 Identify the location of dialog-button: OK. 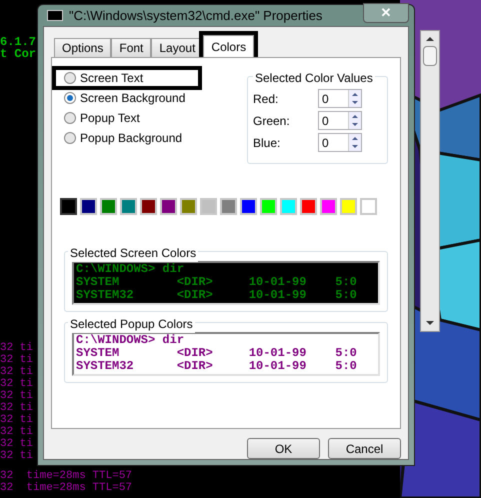
(283, 448).